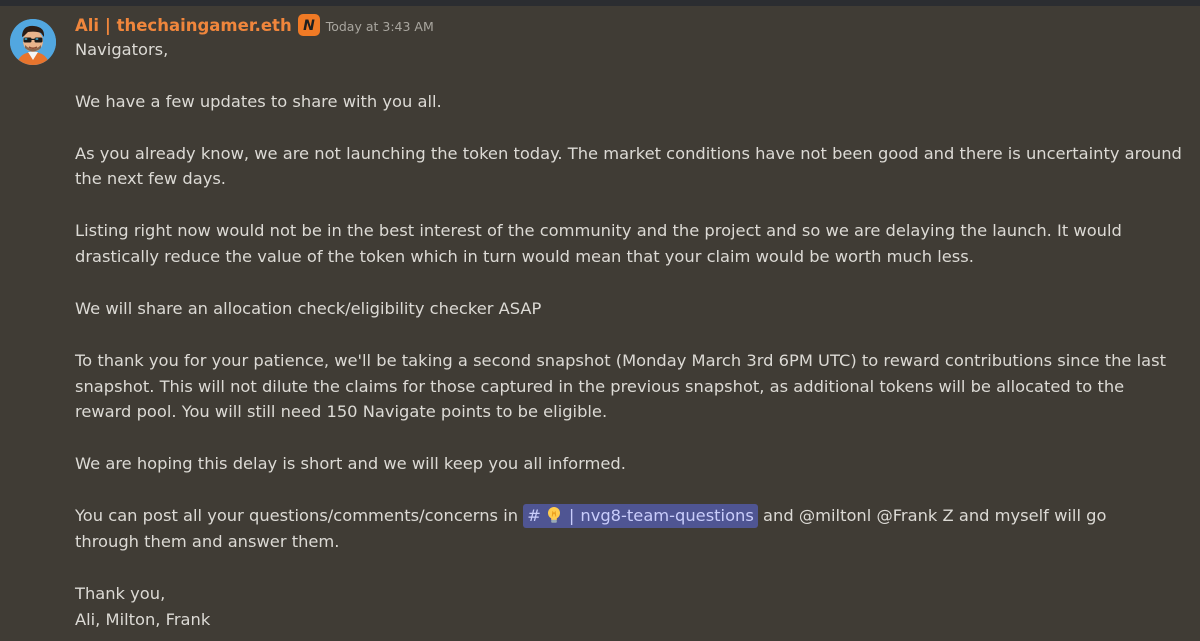 The height and width of the screenshot is (641, 1200). I want to click on mention-frank-z: @Frank Z, so click(914, 515).